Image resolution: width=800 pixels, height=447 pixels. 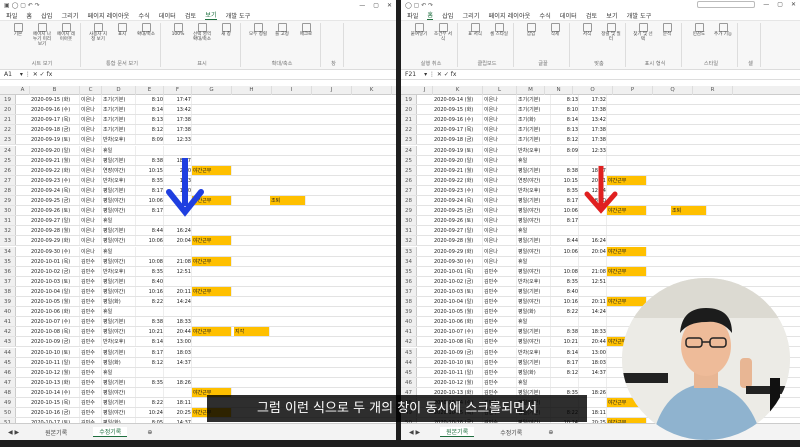 What do you see at coordinates (119, 302) in the screenshot?
I see `cell-t: 평일(화)` at bounding box center [119, 302].